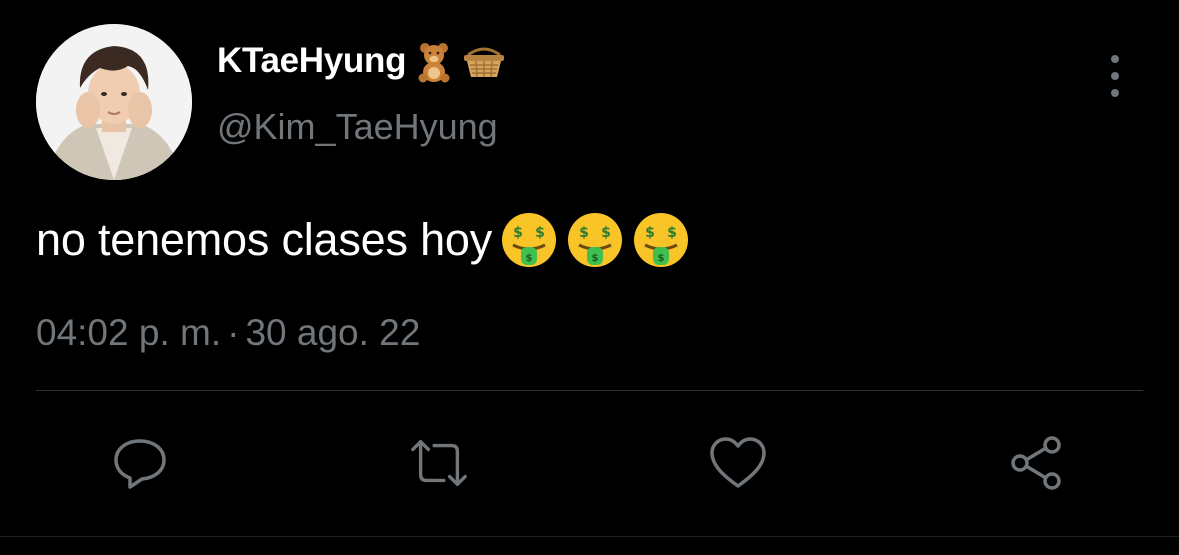  I want to click on tweet-date: 30 ago. 22, so click(333, 332).